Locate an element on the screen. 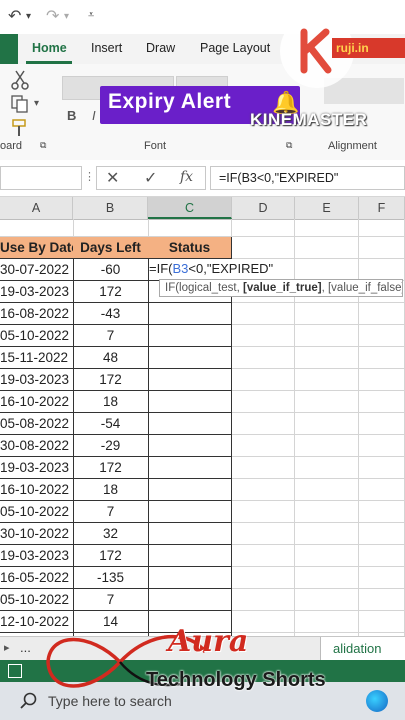 The height and width of the screenshot is (720, 405). formula-input: =IF(B3<0,"EXPIRED" is located at coordinates (307, 178).